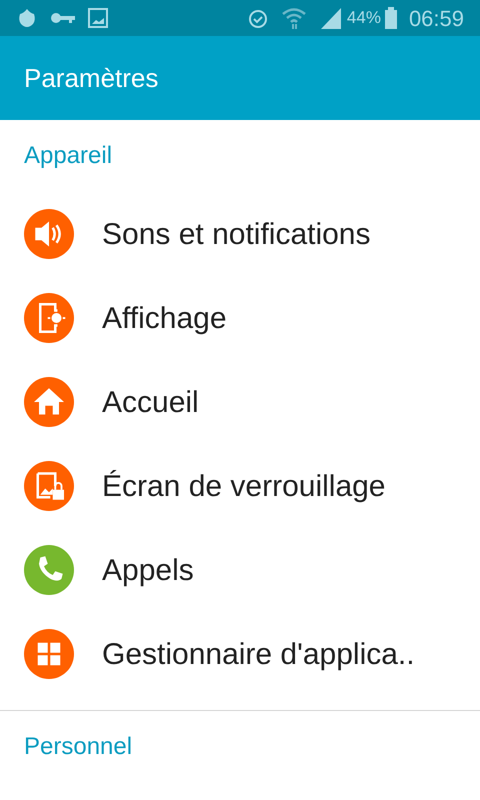 The height and width of the screenshot is (800, 480). What do you see at coordinates (68, 156) in the screenshot?
I see `section-header: Appareil` at bounding box center [68, 156].